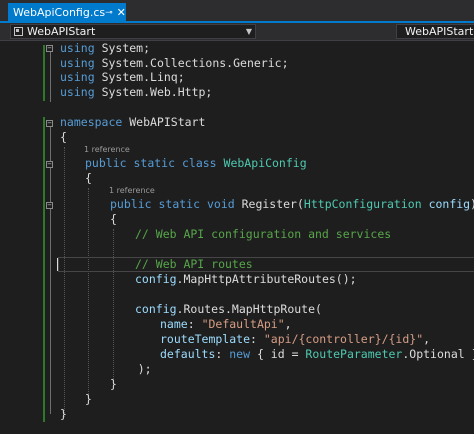  I want to click on class-dropdown-label: WebAPIStart.W, so click(439, 31).